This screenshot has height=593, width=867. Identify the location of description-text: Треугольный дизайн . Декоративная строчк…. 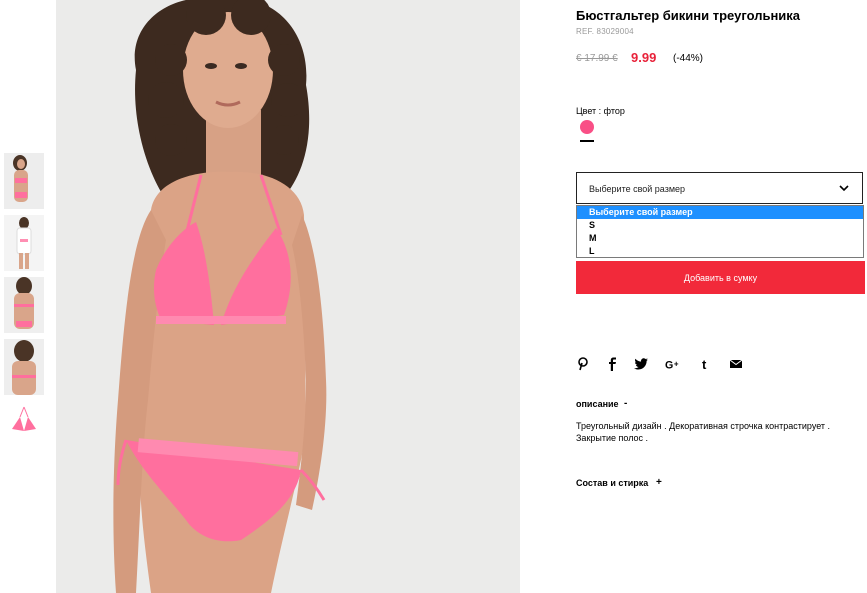
(703, 432).